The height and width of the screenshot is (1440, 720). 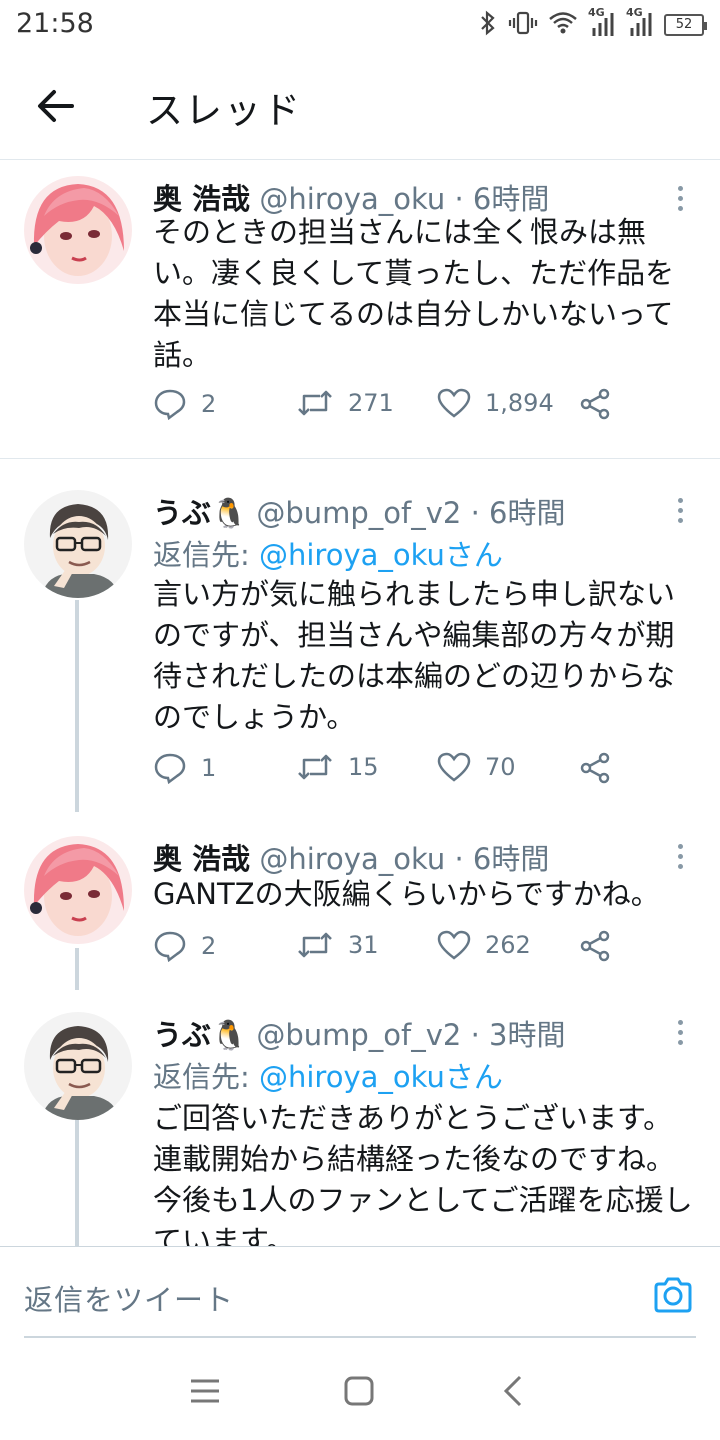 What do you see at coordinates (484, 945) in the screenshot?
I see `like-button: 262` at bounding box center [484, 945].